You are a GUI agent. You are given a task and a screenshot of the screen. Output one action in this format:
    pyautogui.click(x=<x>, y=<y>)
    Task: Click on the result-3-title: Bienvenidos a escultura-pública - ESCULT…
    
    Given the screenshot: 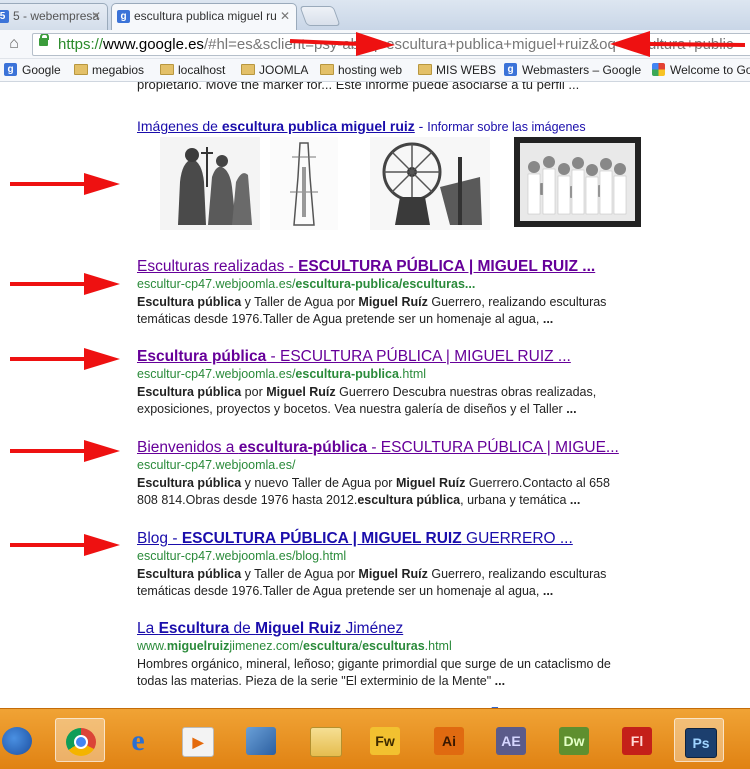 What is the action you would take?
    pyautogui.click(x=378, y=448)
    